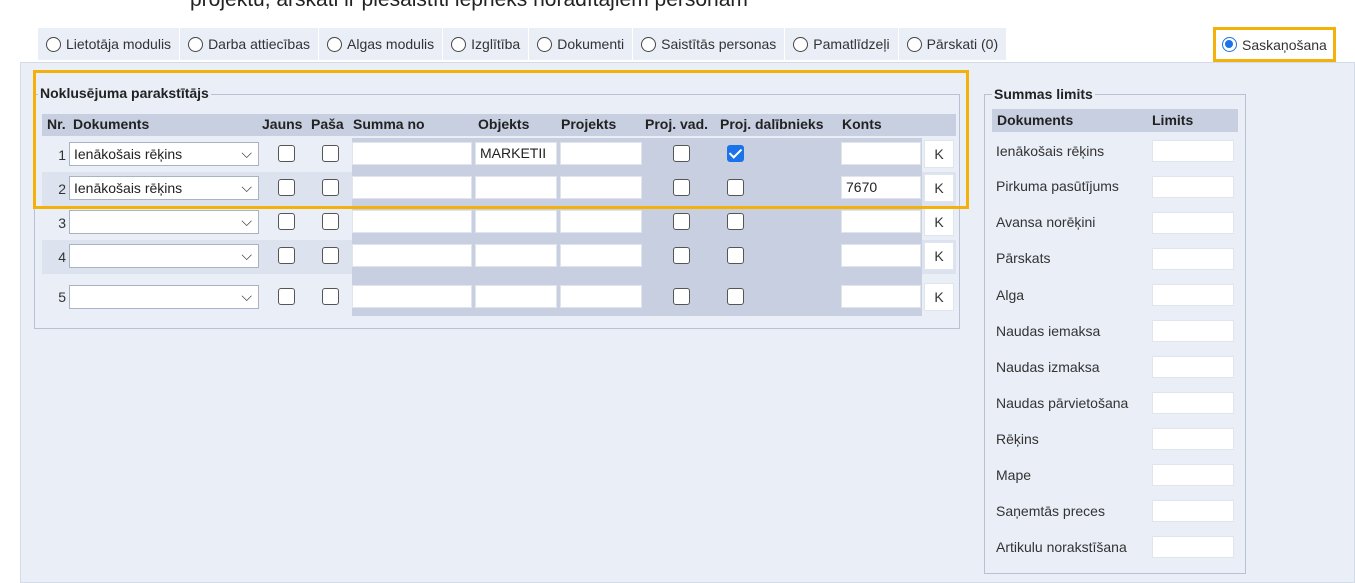 The height and width of the screenshot is (583, 1355). I want to click on col-projekts: Projekts, so click(589, 124).